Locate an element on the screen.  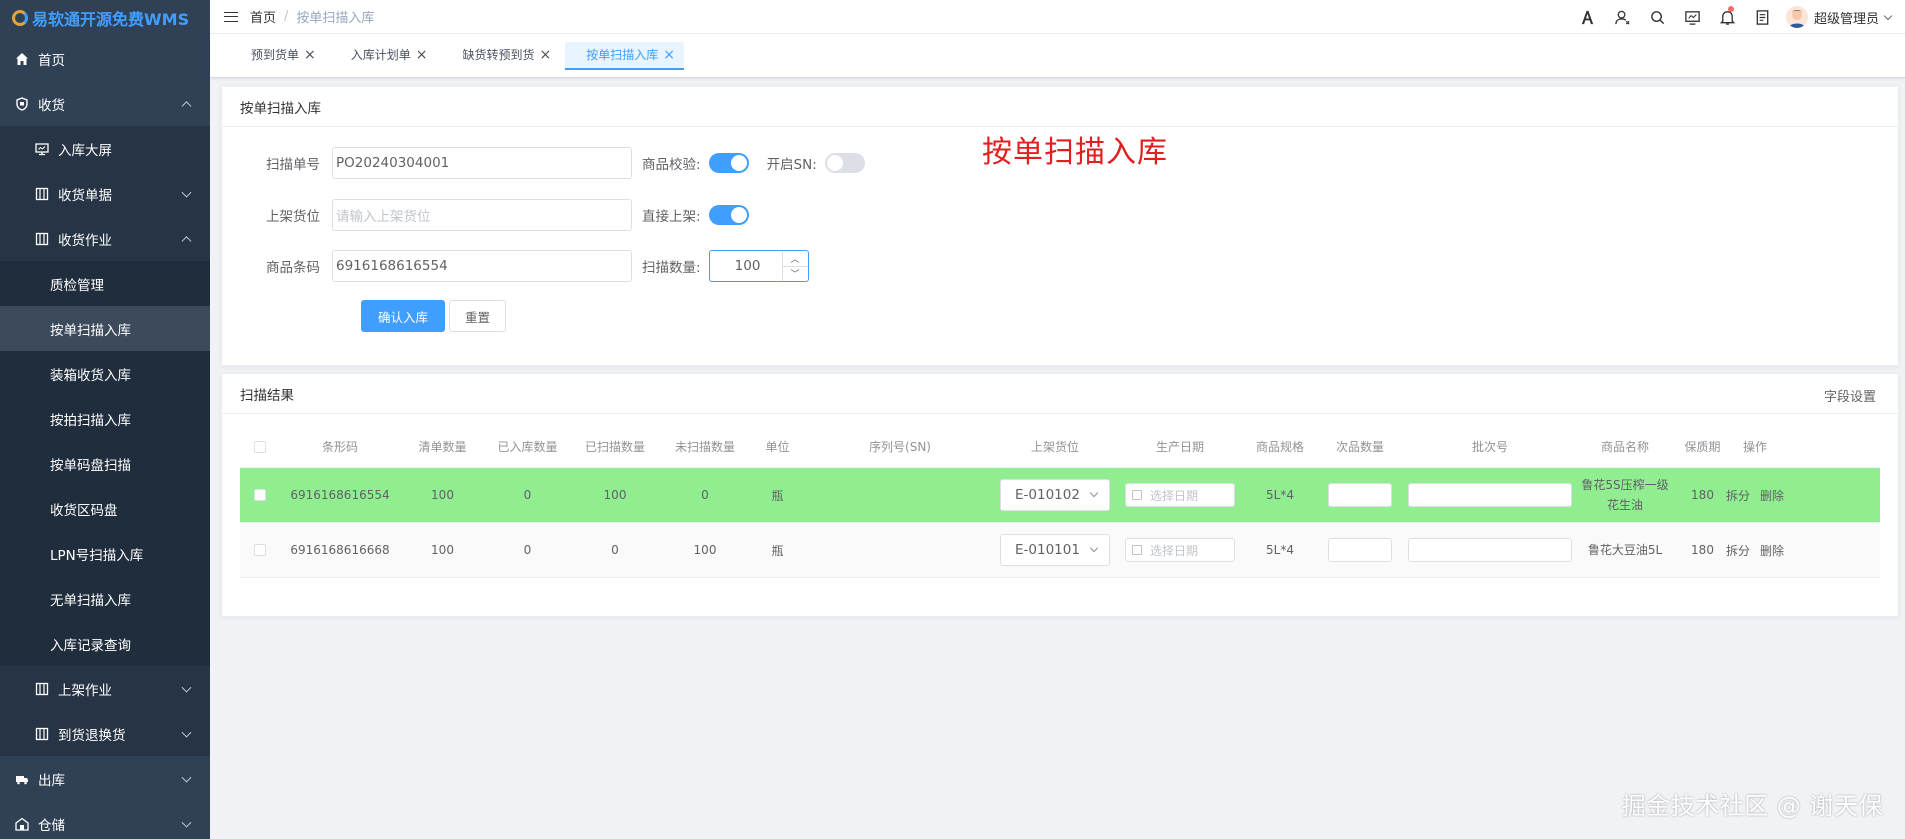
sidebar-item-home: 首页 is located at coordinates (105, 58).